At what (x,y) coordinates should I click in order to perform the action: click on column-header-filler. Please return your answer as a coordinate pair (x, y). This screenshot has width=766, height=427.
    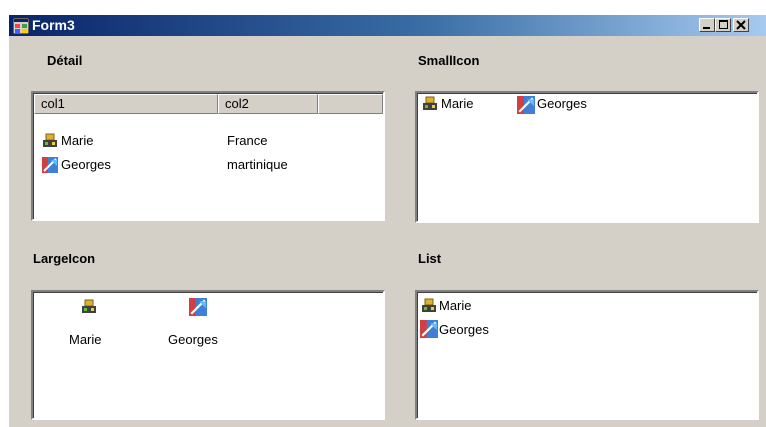
    Looking at the image, I should click on (350, 104).